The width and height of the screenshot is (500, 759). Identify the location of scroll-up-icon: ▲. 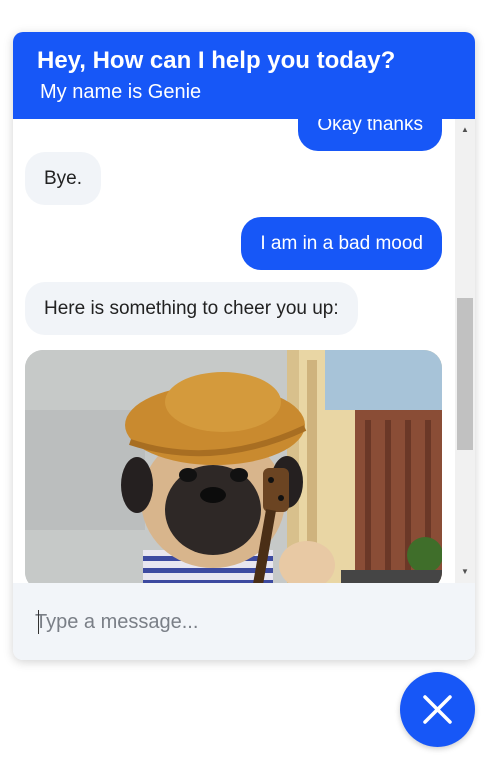
(465, 130).